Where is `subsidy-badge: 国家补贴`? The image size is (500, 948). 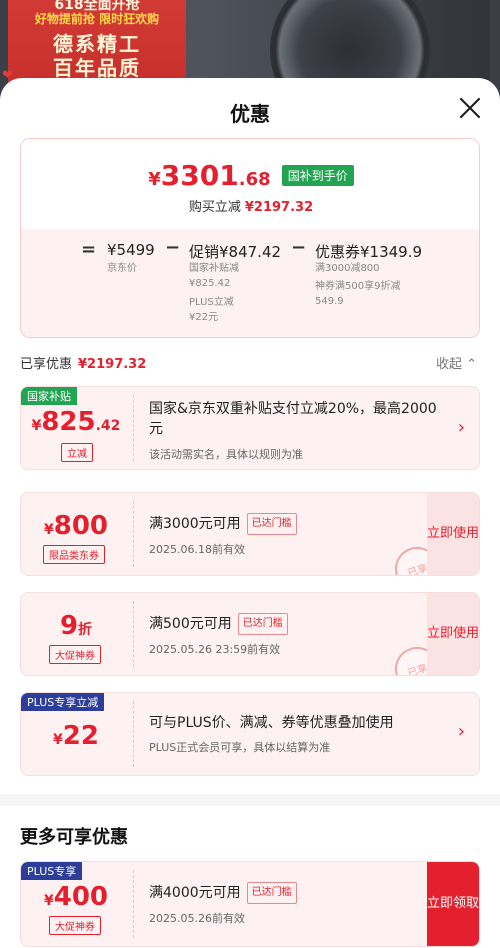
subsidy-badge: 国家补贴 is located at coordinates (49, 396).